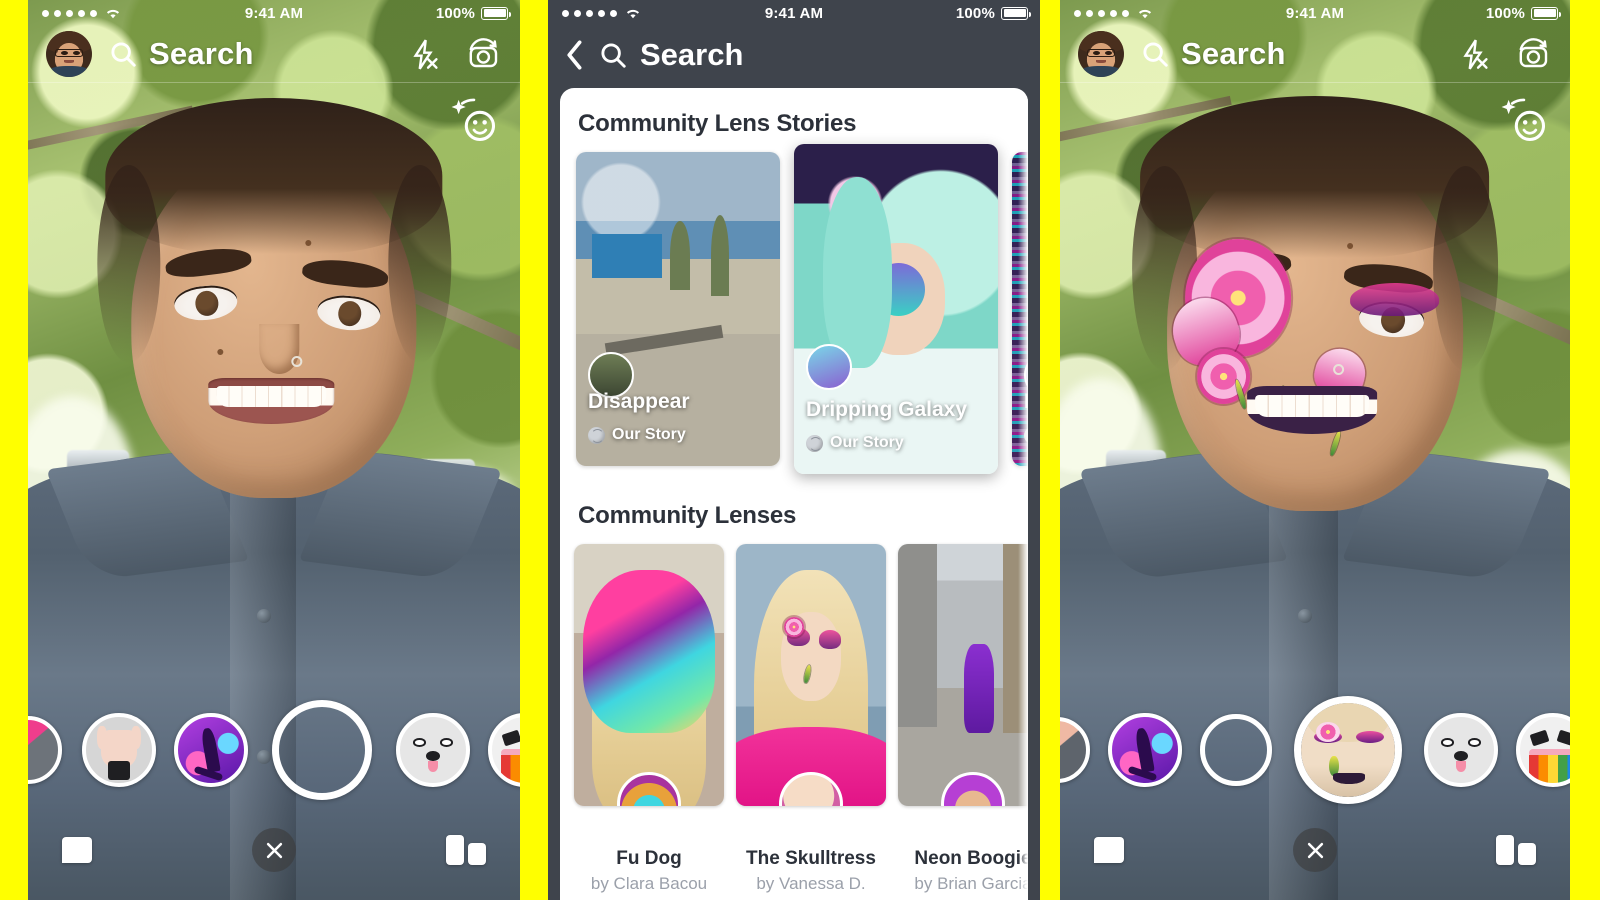  What do you see at coordinates (119, 750) in the screenshot?
I see `lens-rock-hand` at bounding box center [119, 750].